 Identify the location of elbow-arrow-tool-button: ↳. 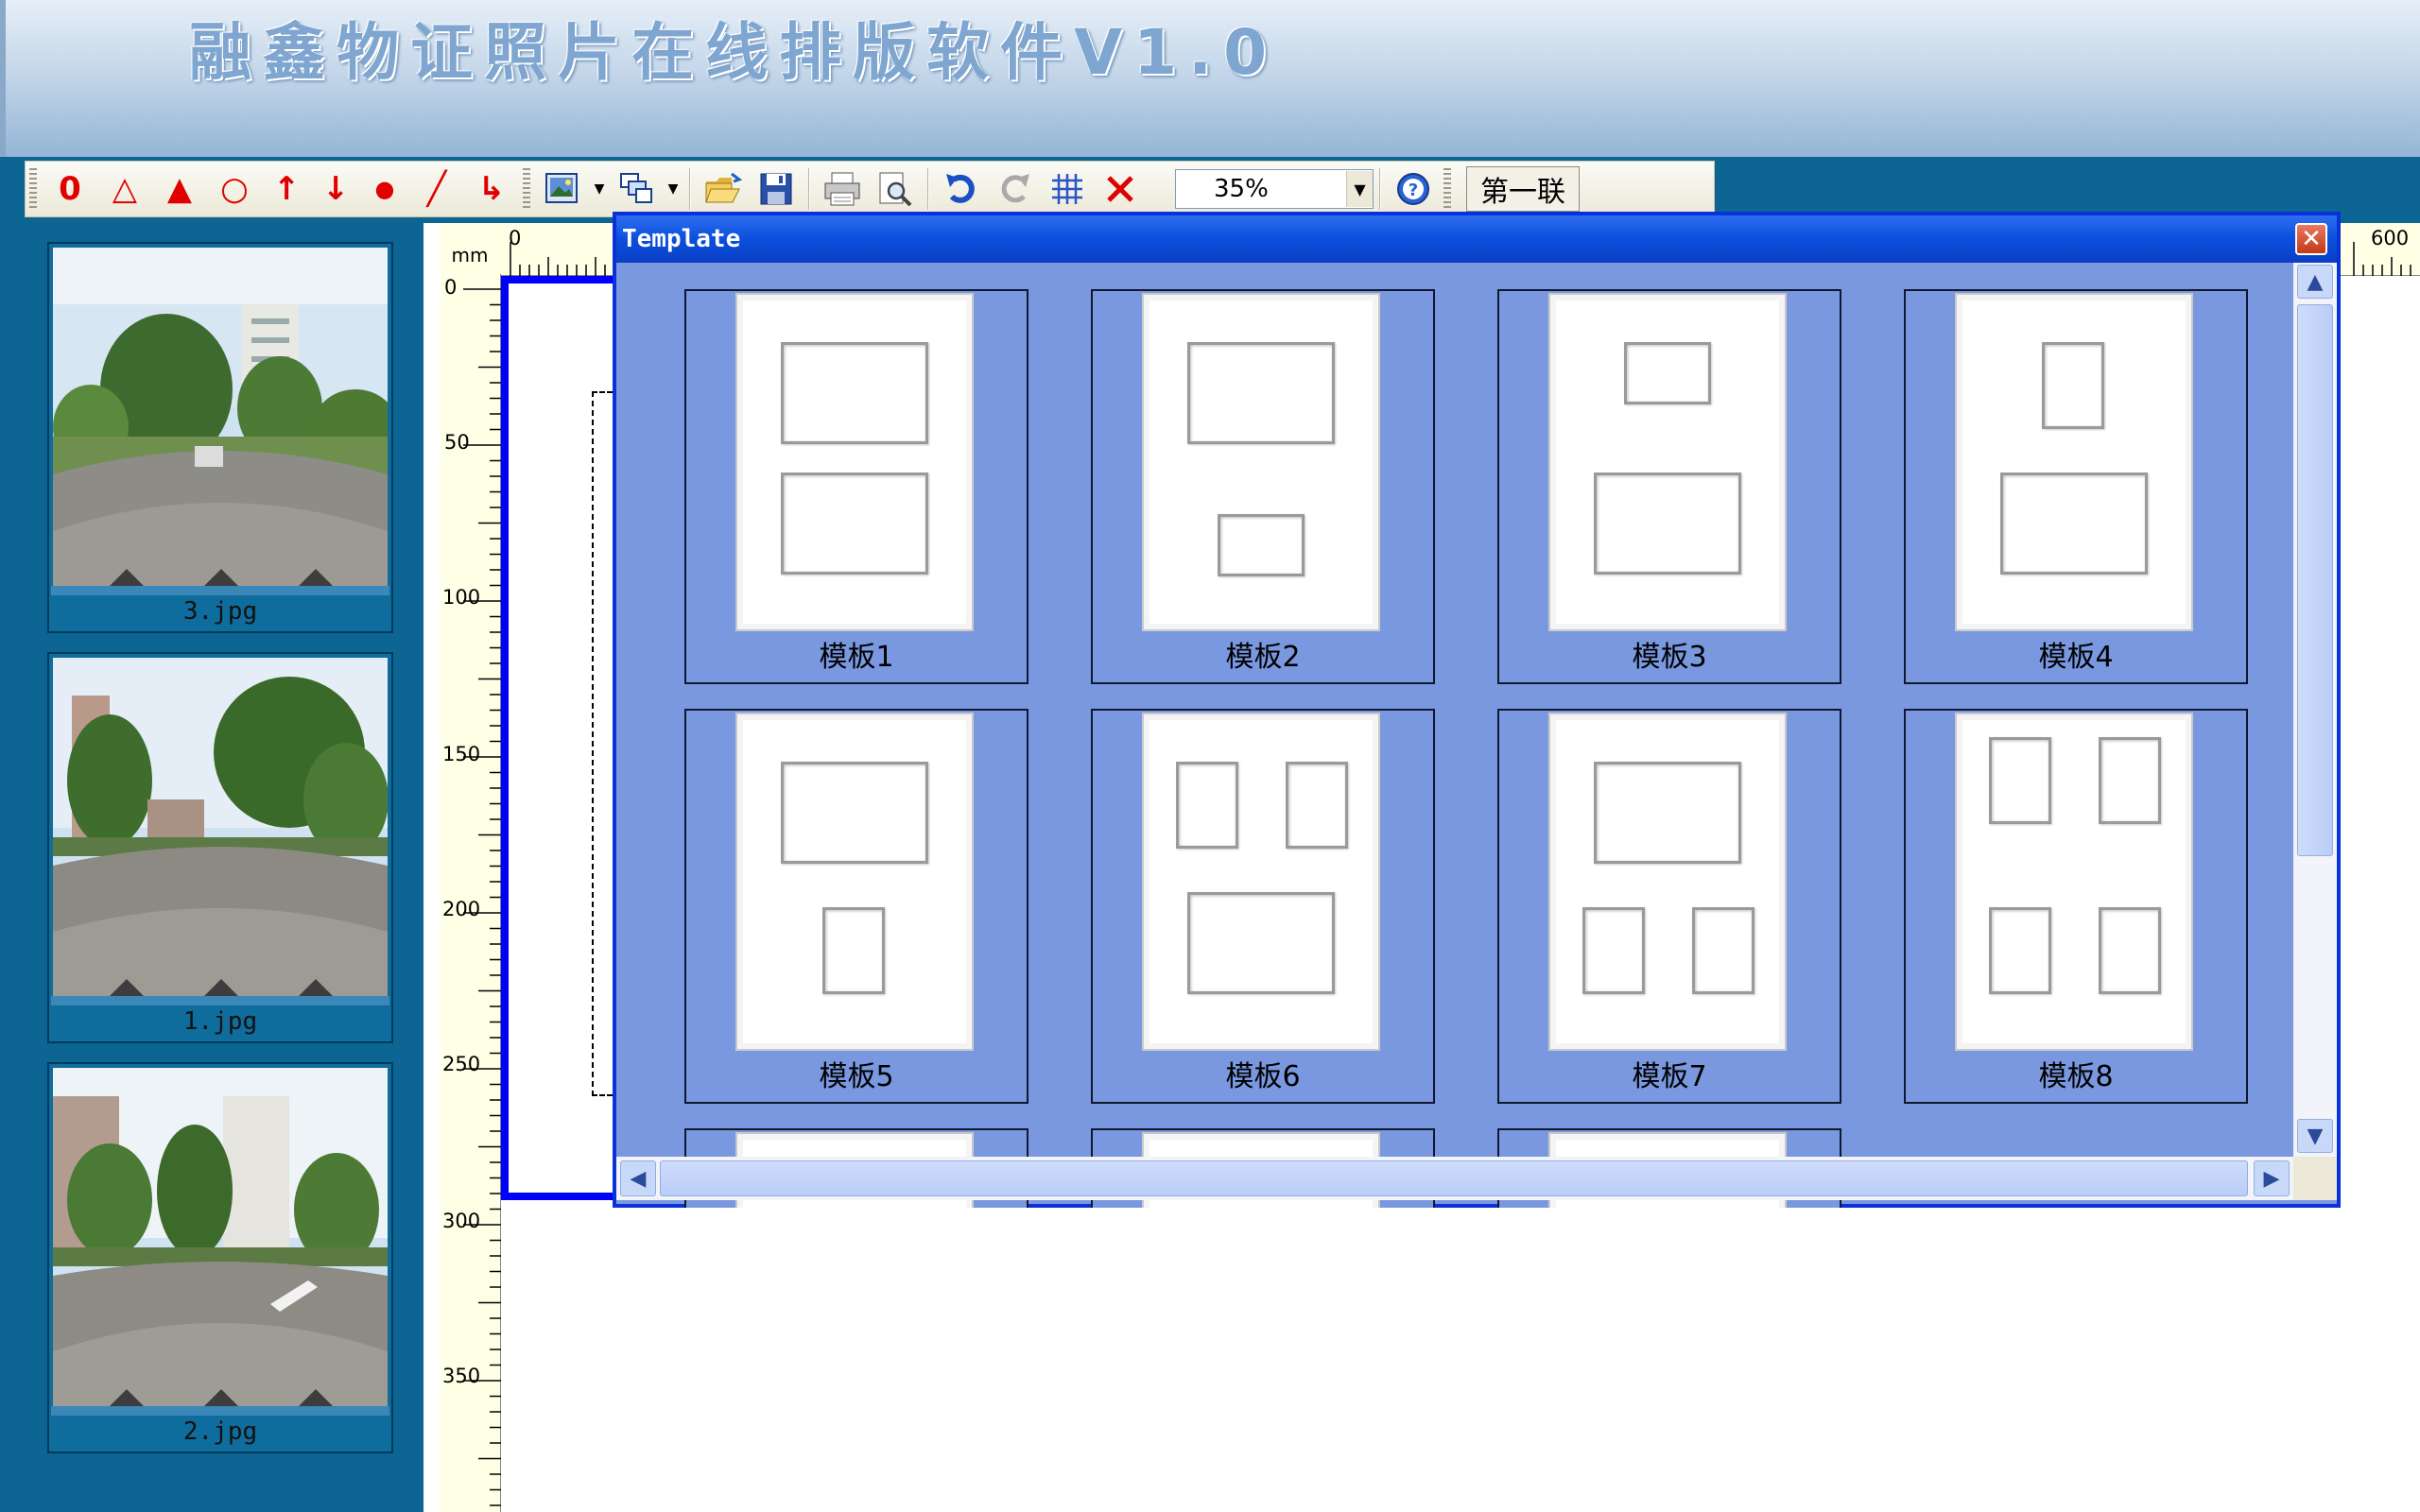
(491, 189).